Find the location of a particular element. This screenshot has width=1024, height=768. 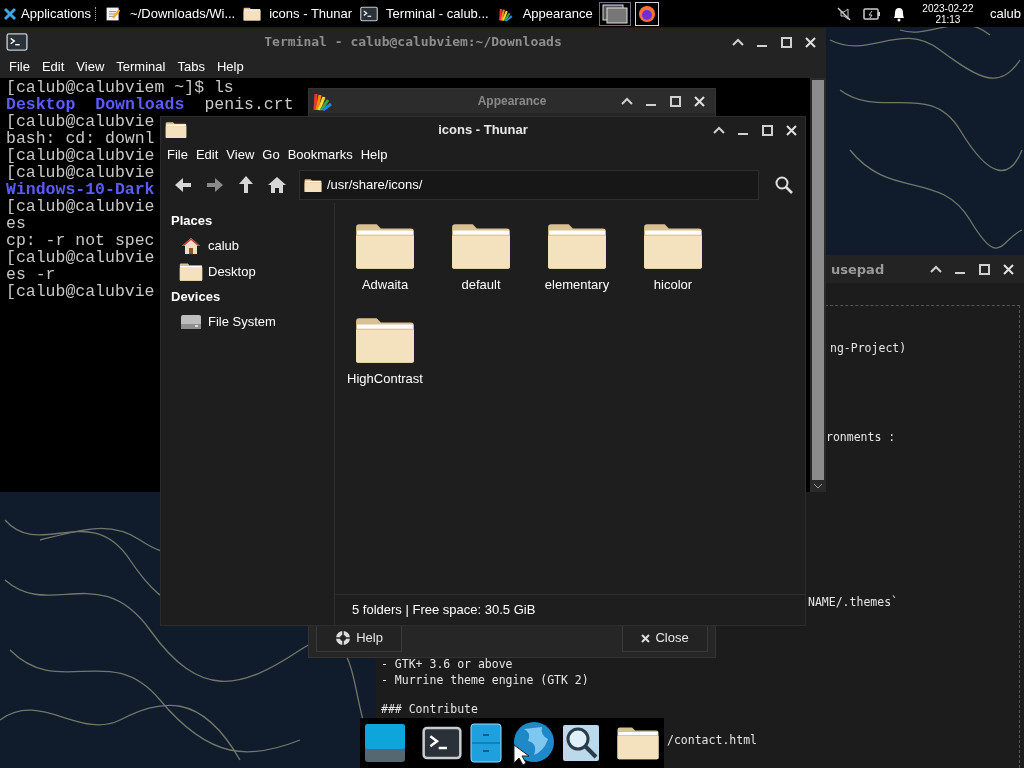

code-line: ronments : is located at coordinates (861, 437).